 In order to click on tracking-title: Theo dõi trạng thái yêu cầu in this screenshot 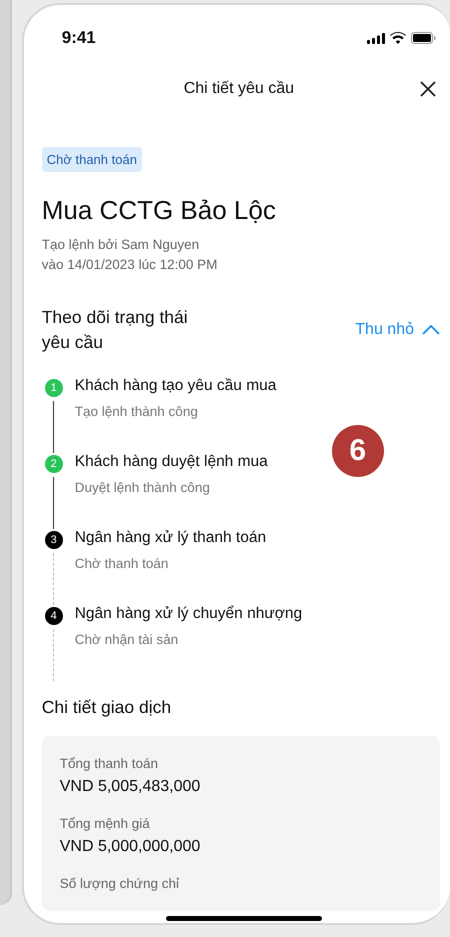, I will do `click(115, 330)`.